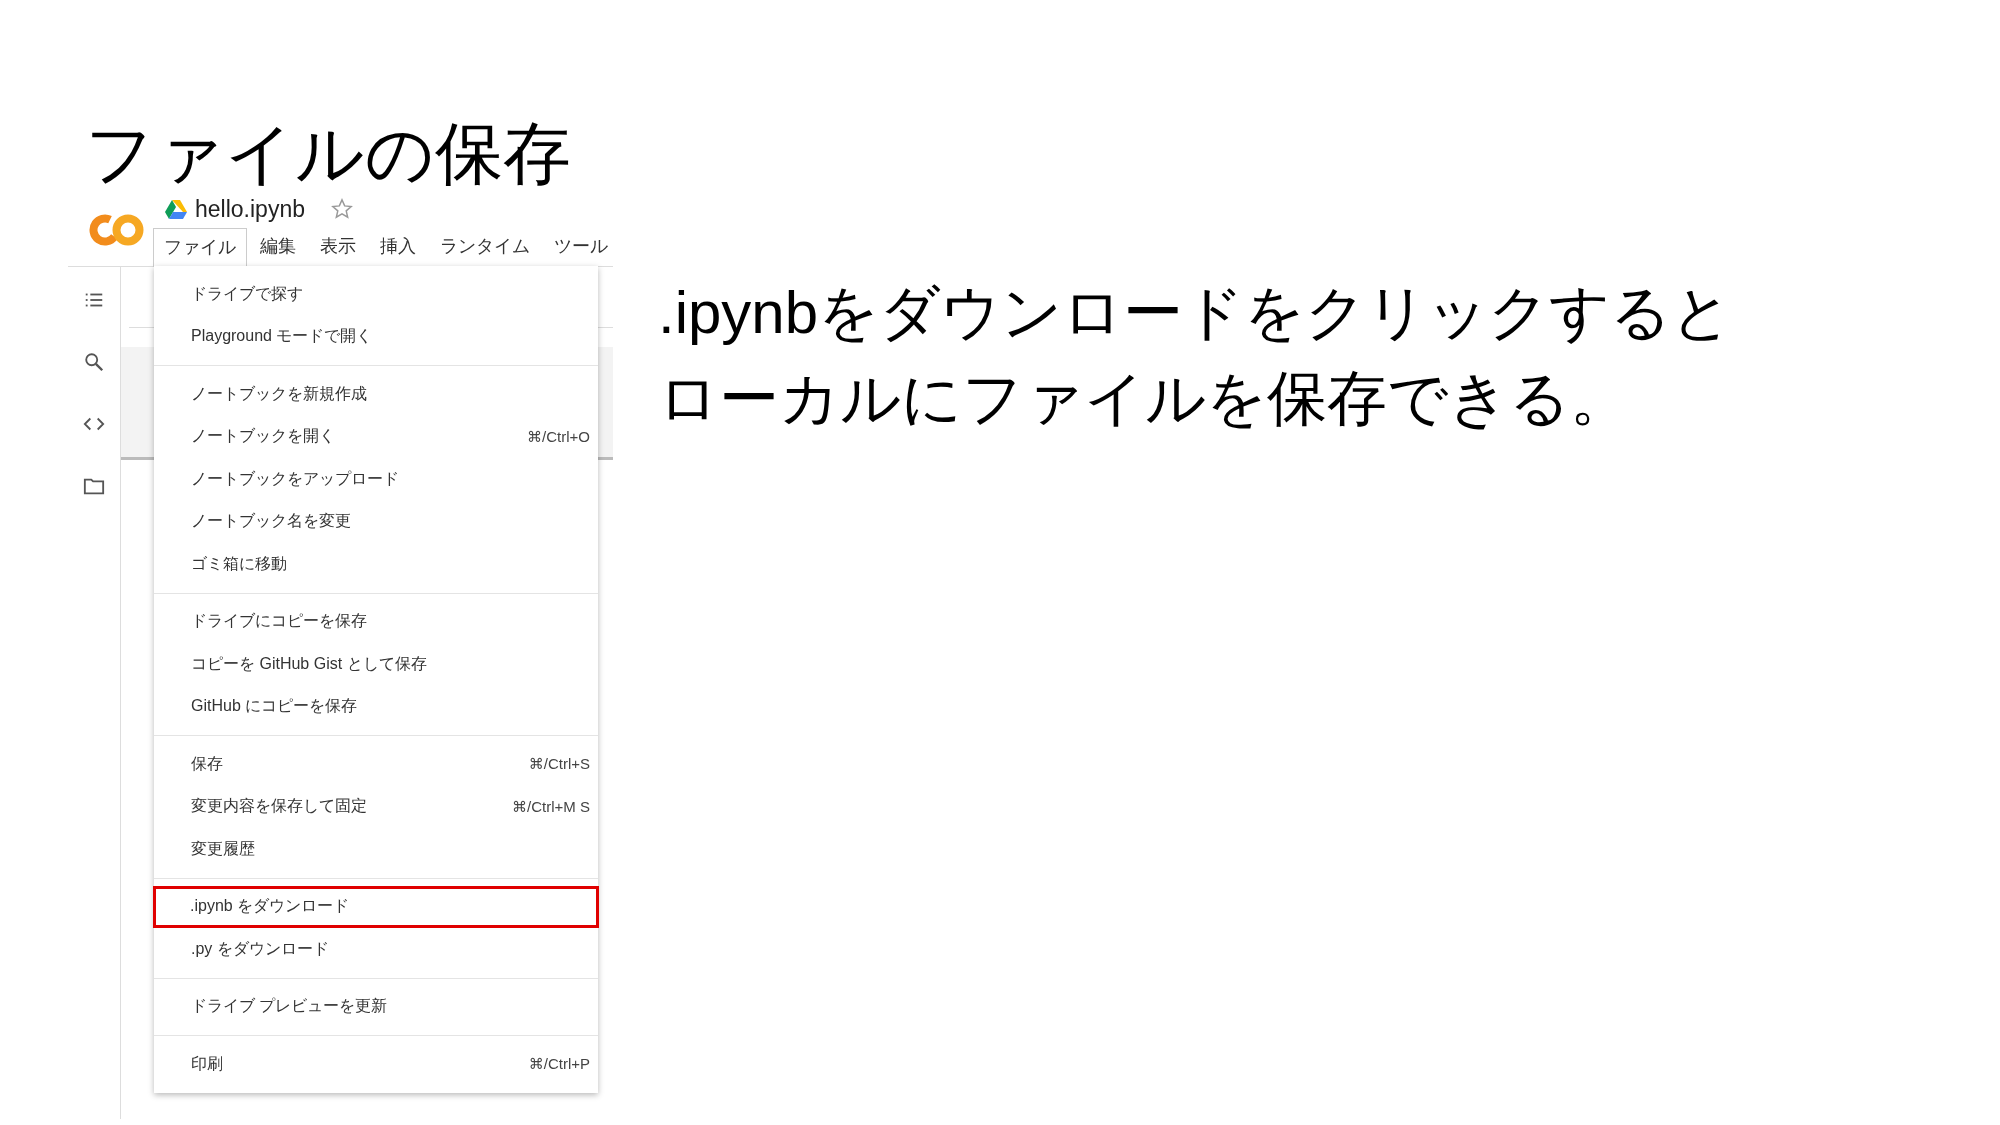  What do you see at coordinates (263, 436) in the screenshot?
I see `menu-item-label: ノートブックを開く` at bounding box center [263, 436].